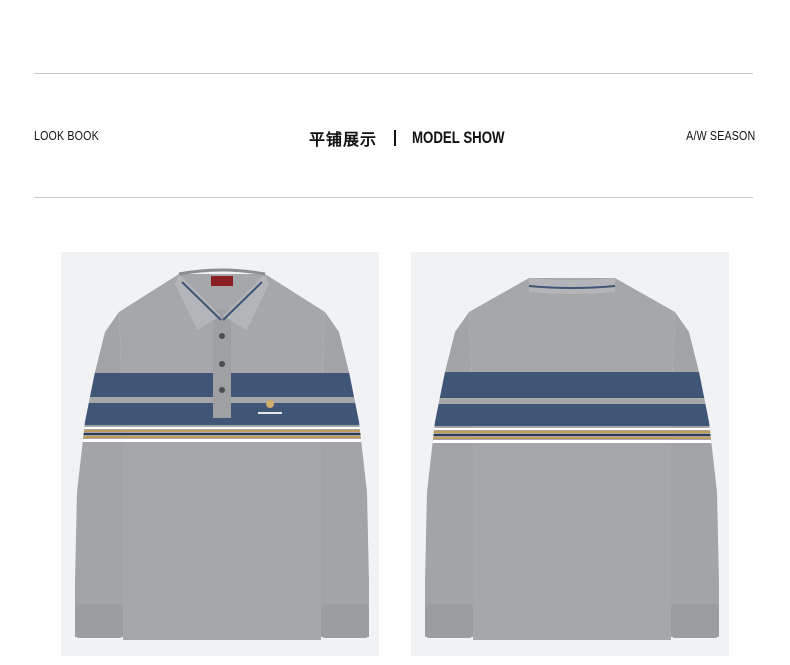 The image size is (790, 665). I want to click on section-title: 平铺展示 MODEL SHOW, so click(420, 138).